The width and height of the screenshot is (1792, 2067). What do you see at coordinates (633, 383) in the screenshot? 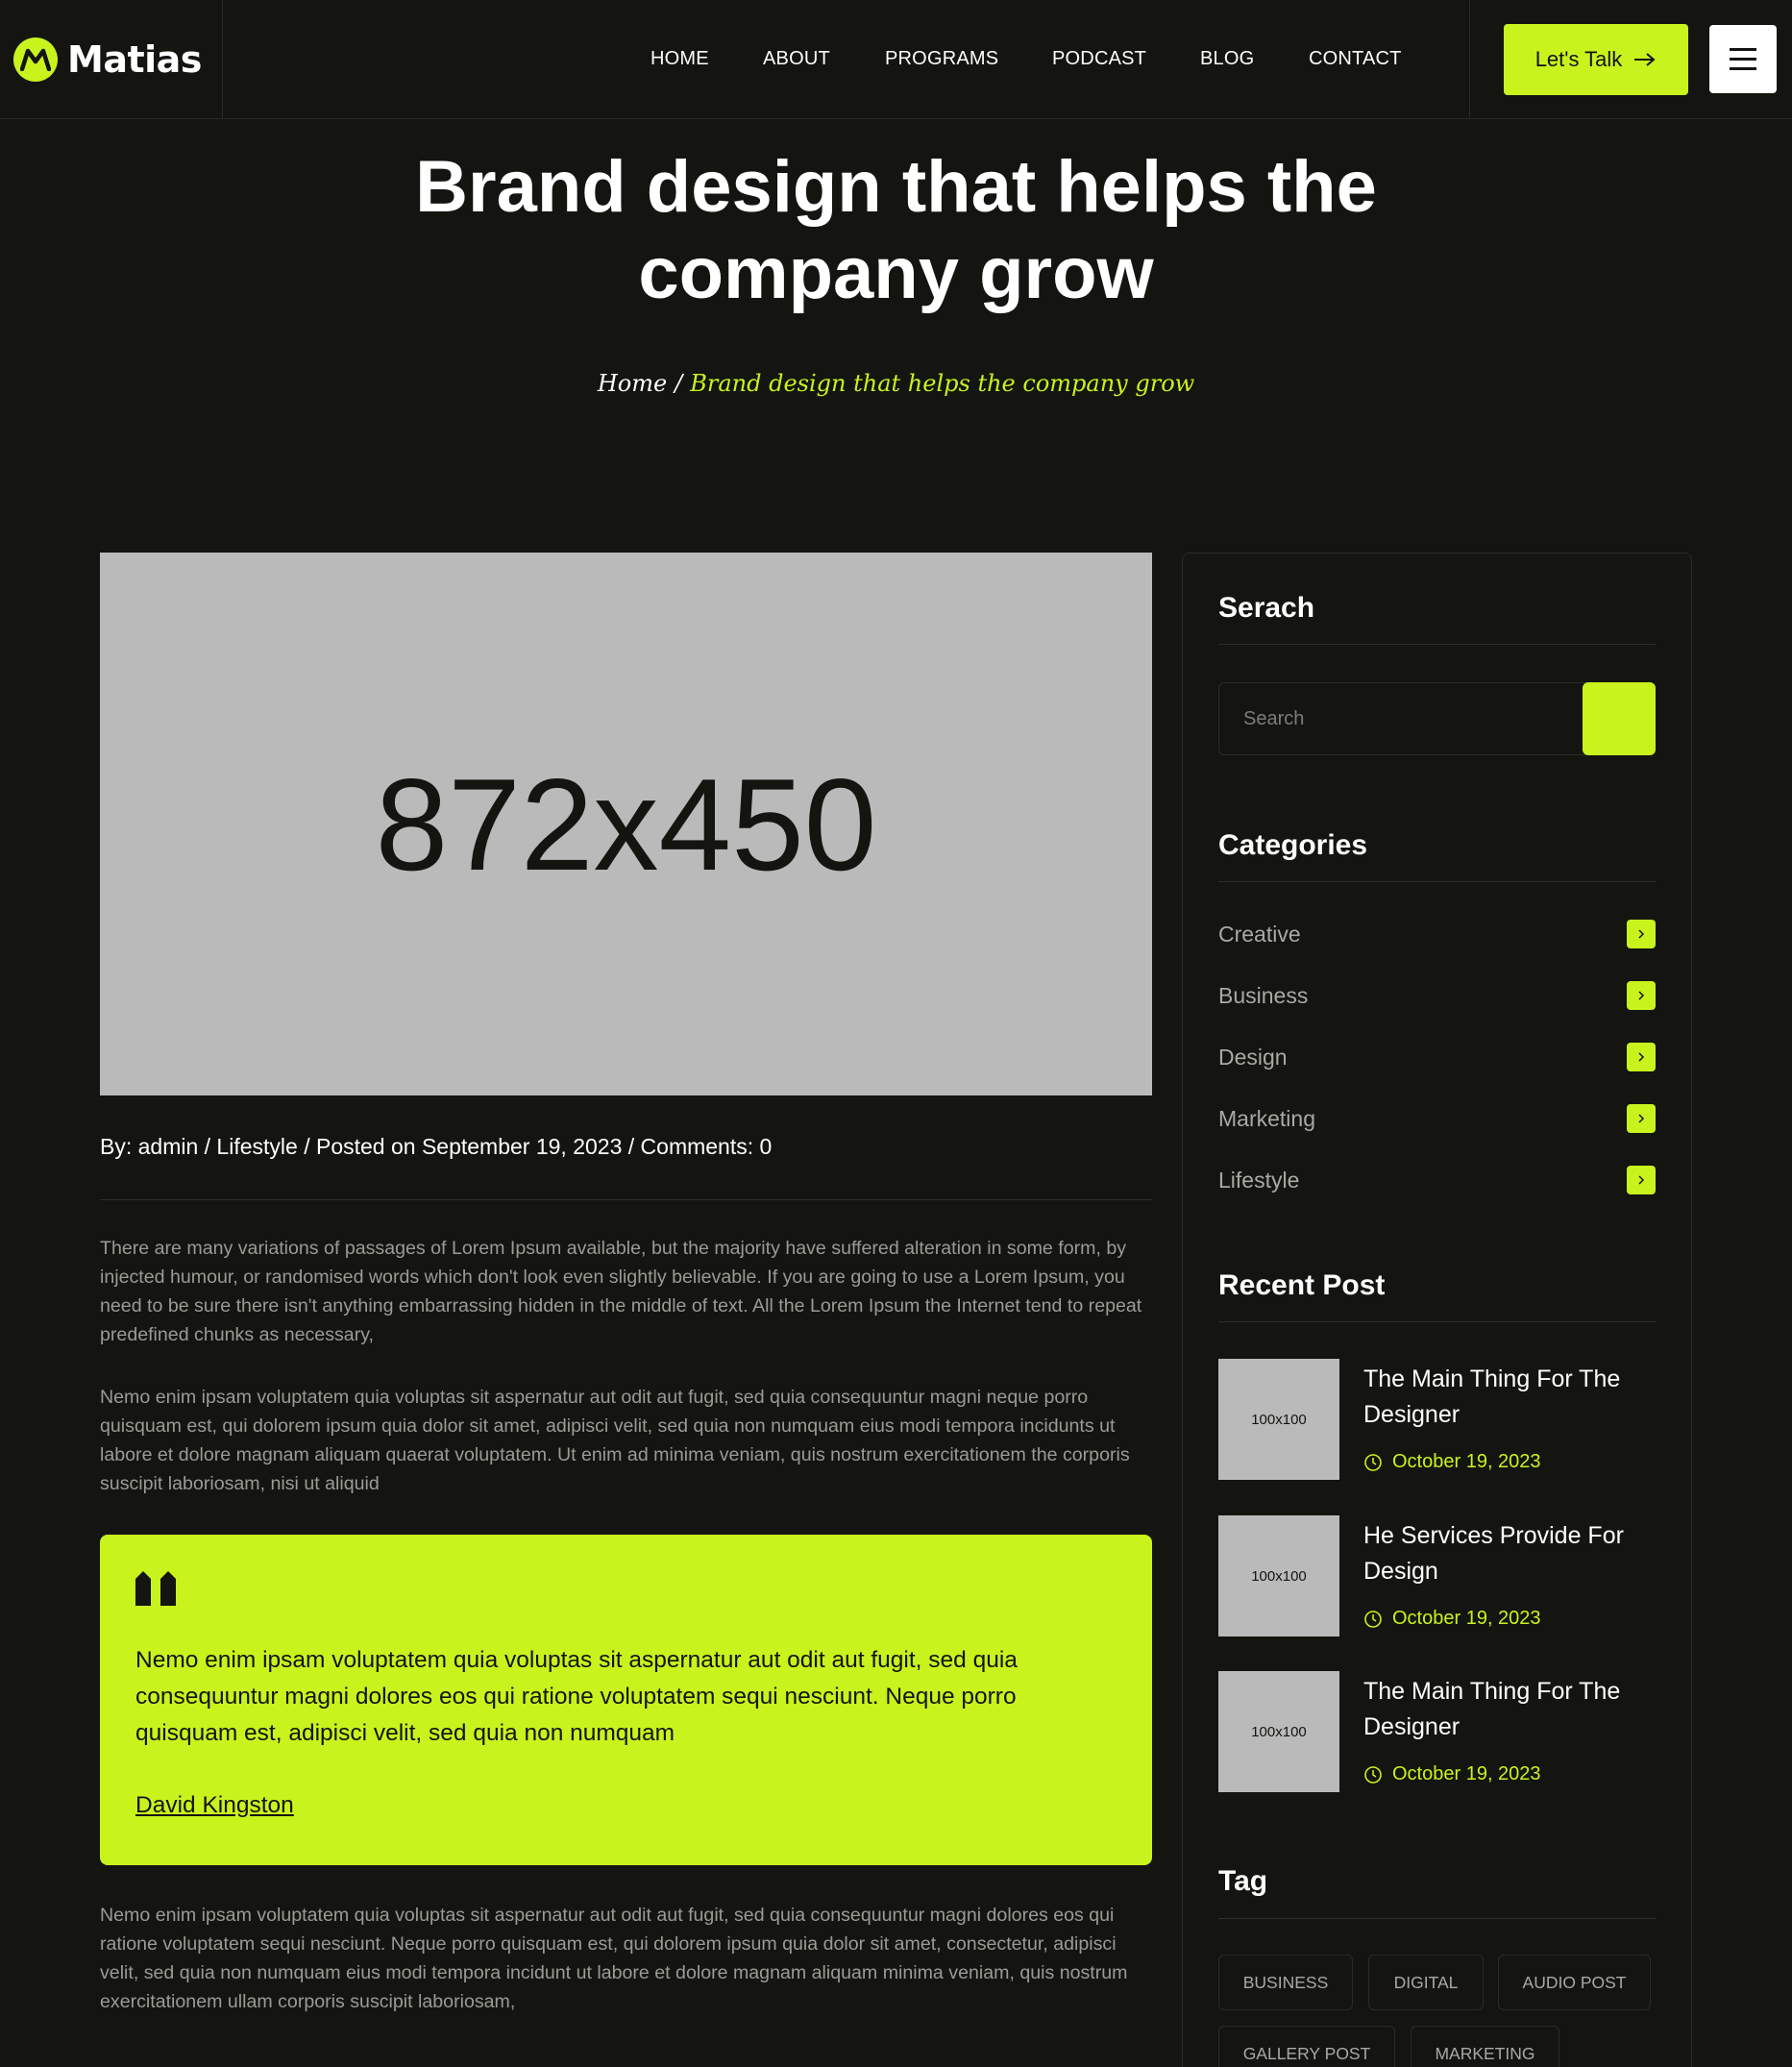
I see `breadcrumb-home: Home` at bounding box center [633, 383].